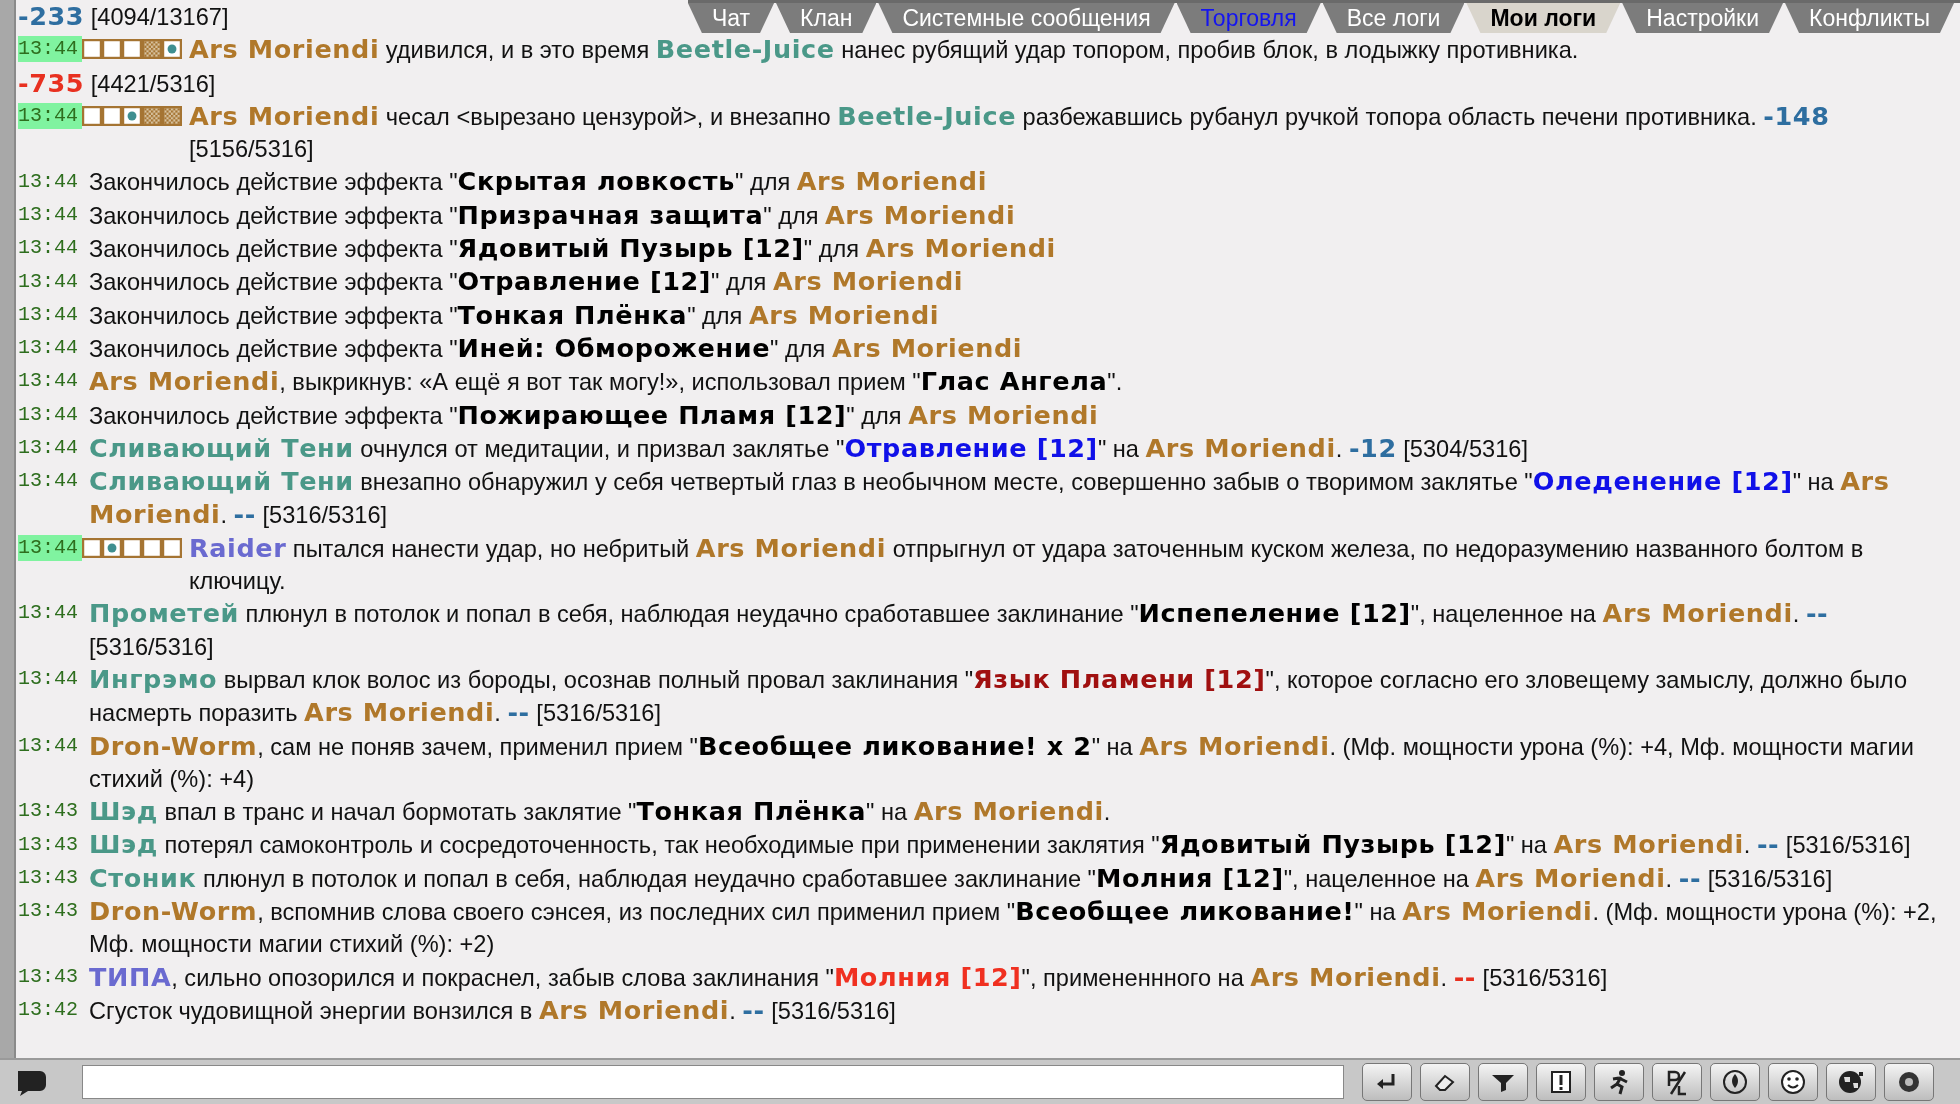 The width and height of the screenshot is (1960, 1104). What do you see at coordinates (1393, 18) in the screenshot?
I see `tab: Все логи` at bounding box center [1393, 18].